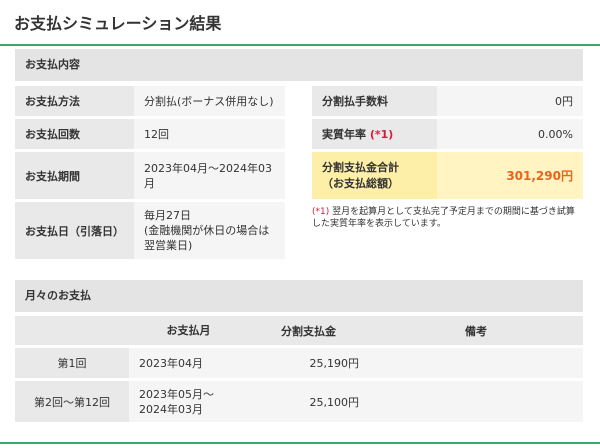 This screenshot has height=448, width=600. What do you see at coordinates (308, 364) in the screenshot?
I see `installment-amount: 25,190円` at bounding box center [308, 364].